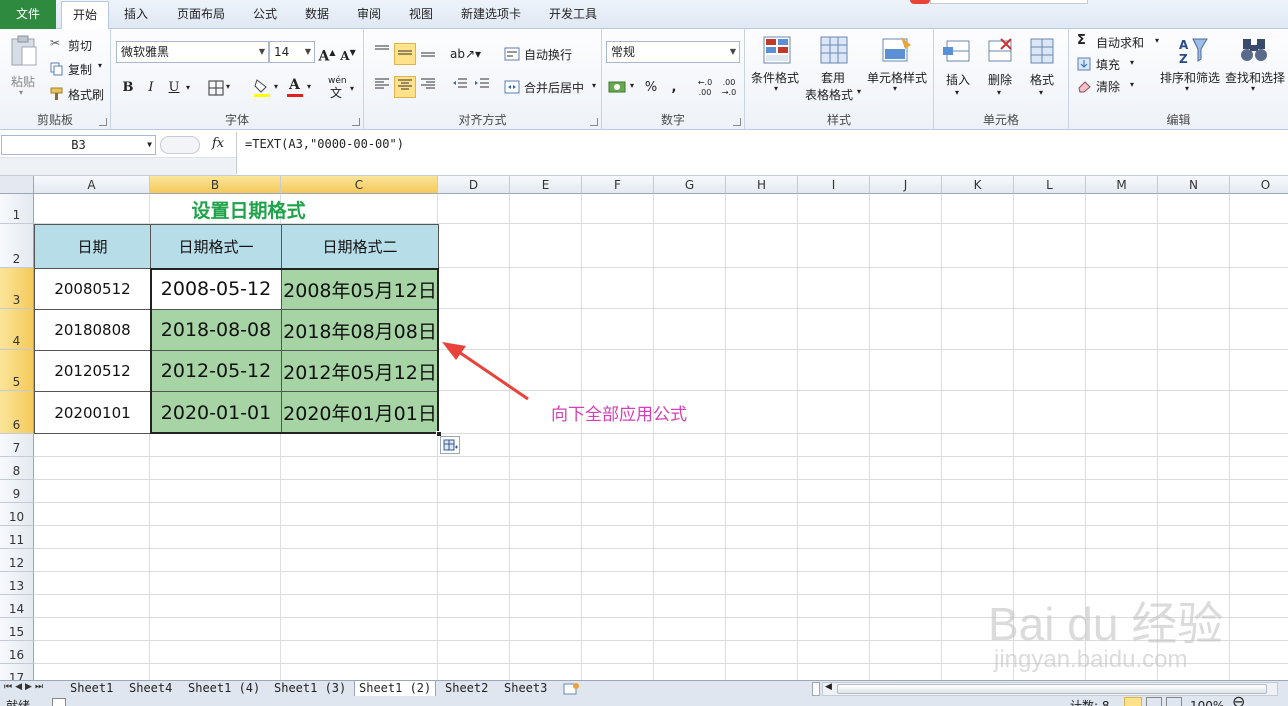 The width and height of the screenshot is (1288, 706). Describe the element at coordinates (729, 88) in the screenshot. I see `decrease-decimal-button: .00 →.0` at that location.